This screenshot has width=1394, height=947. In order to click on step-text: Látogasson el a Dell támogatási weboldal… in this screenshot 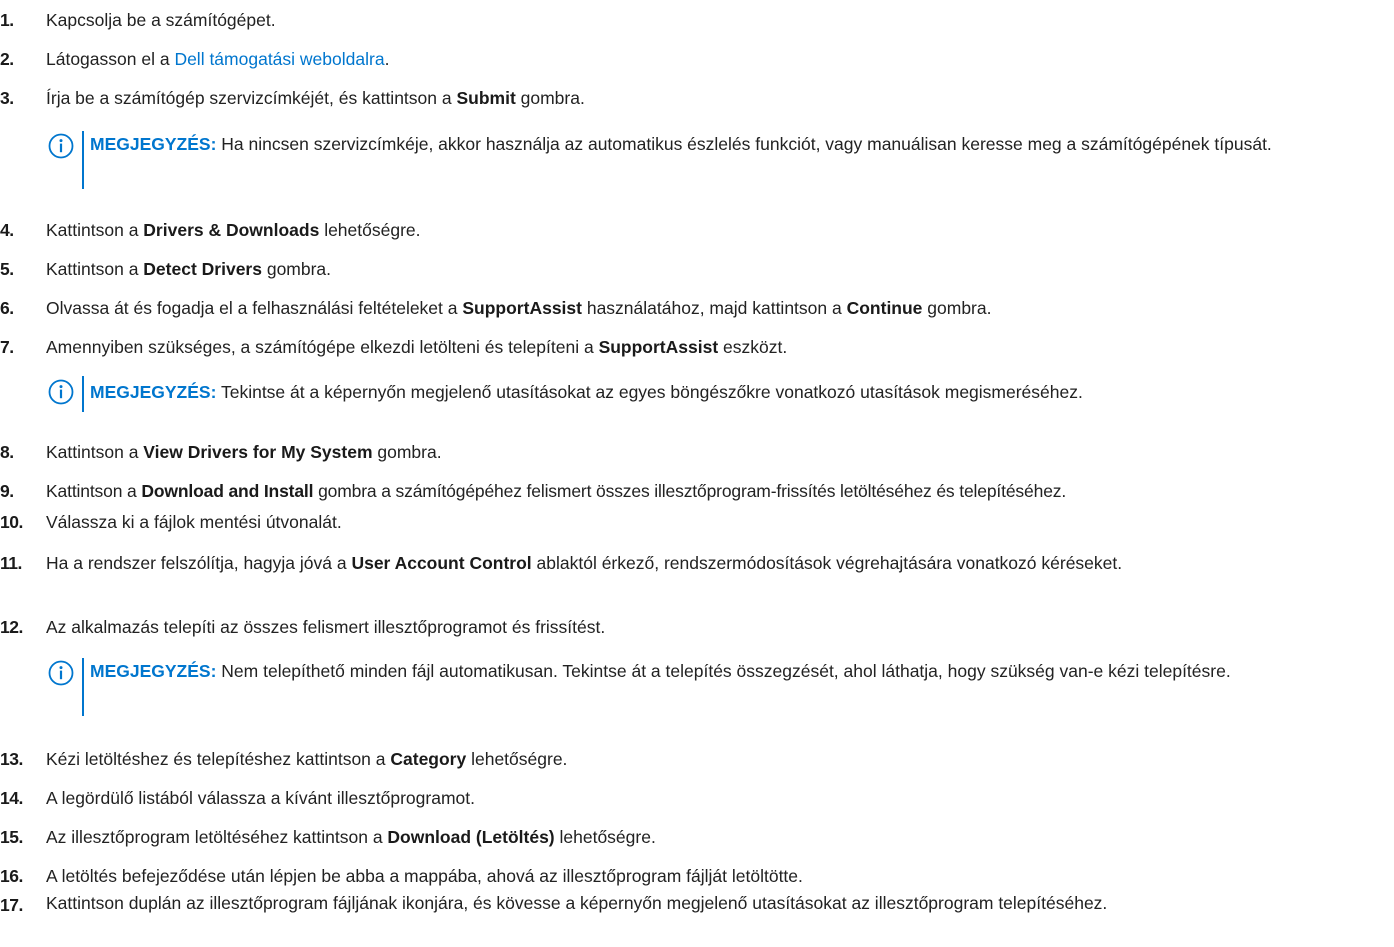, I will do `click(218, 59)`.